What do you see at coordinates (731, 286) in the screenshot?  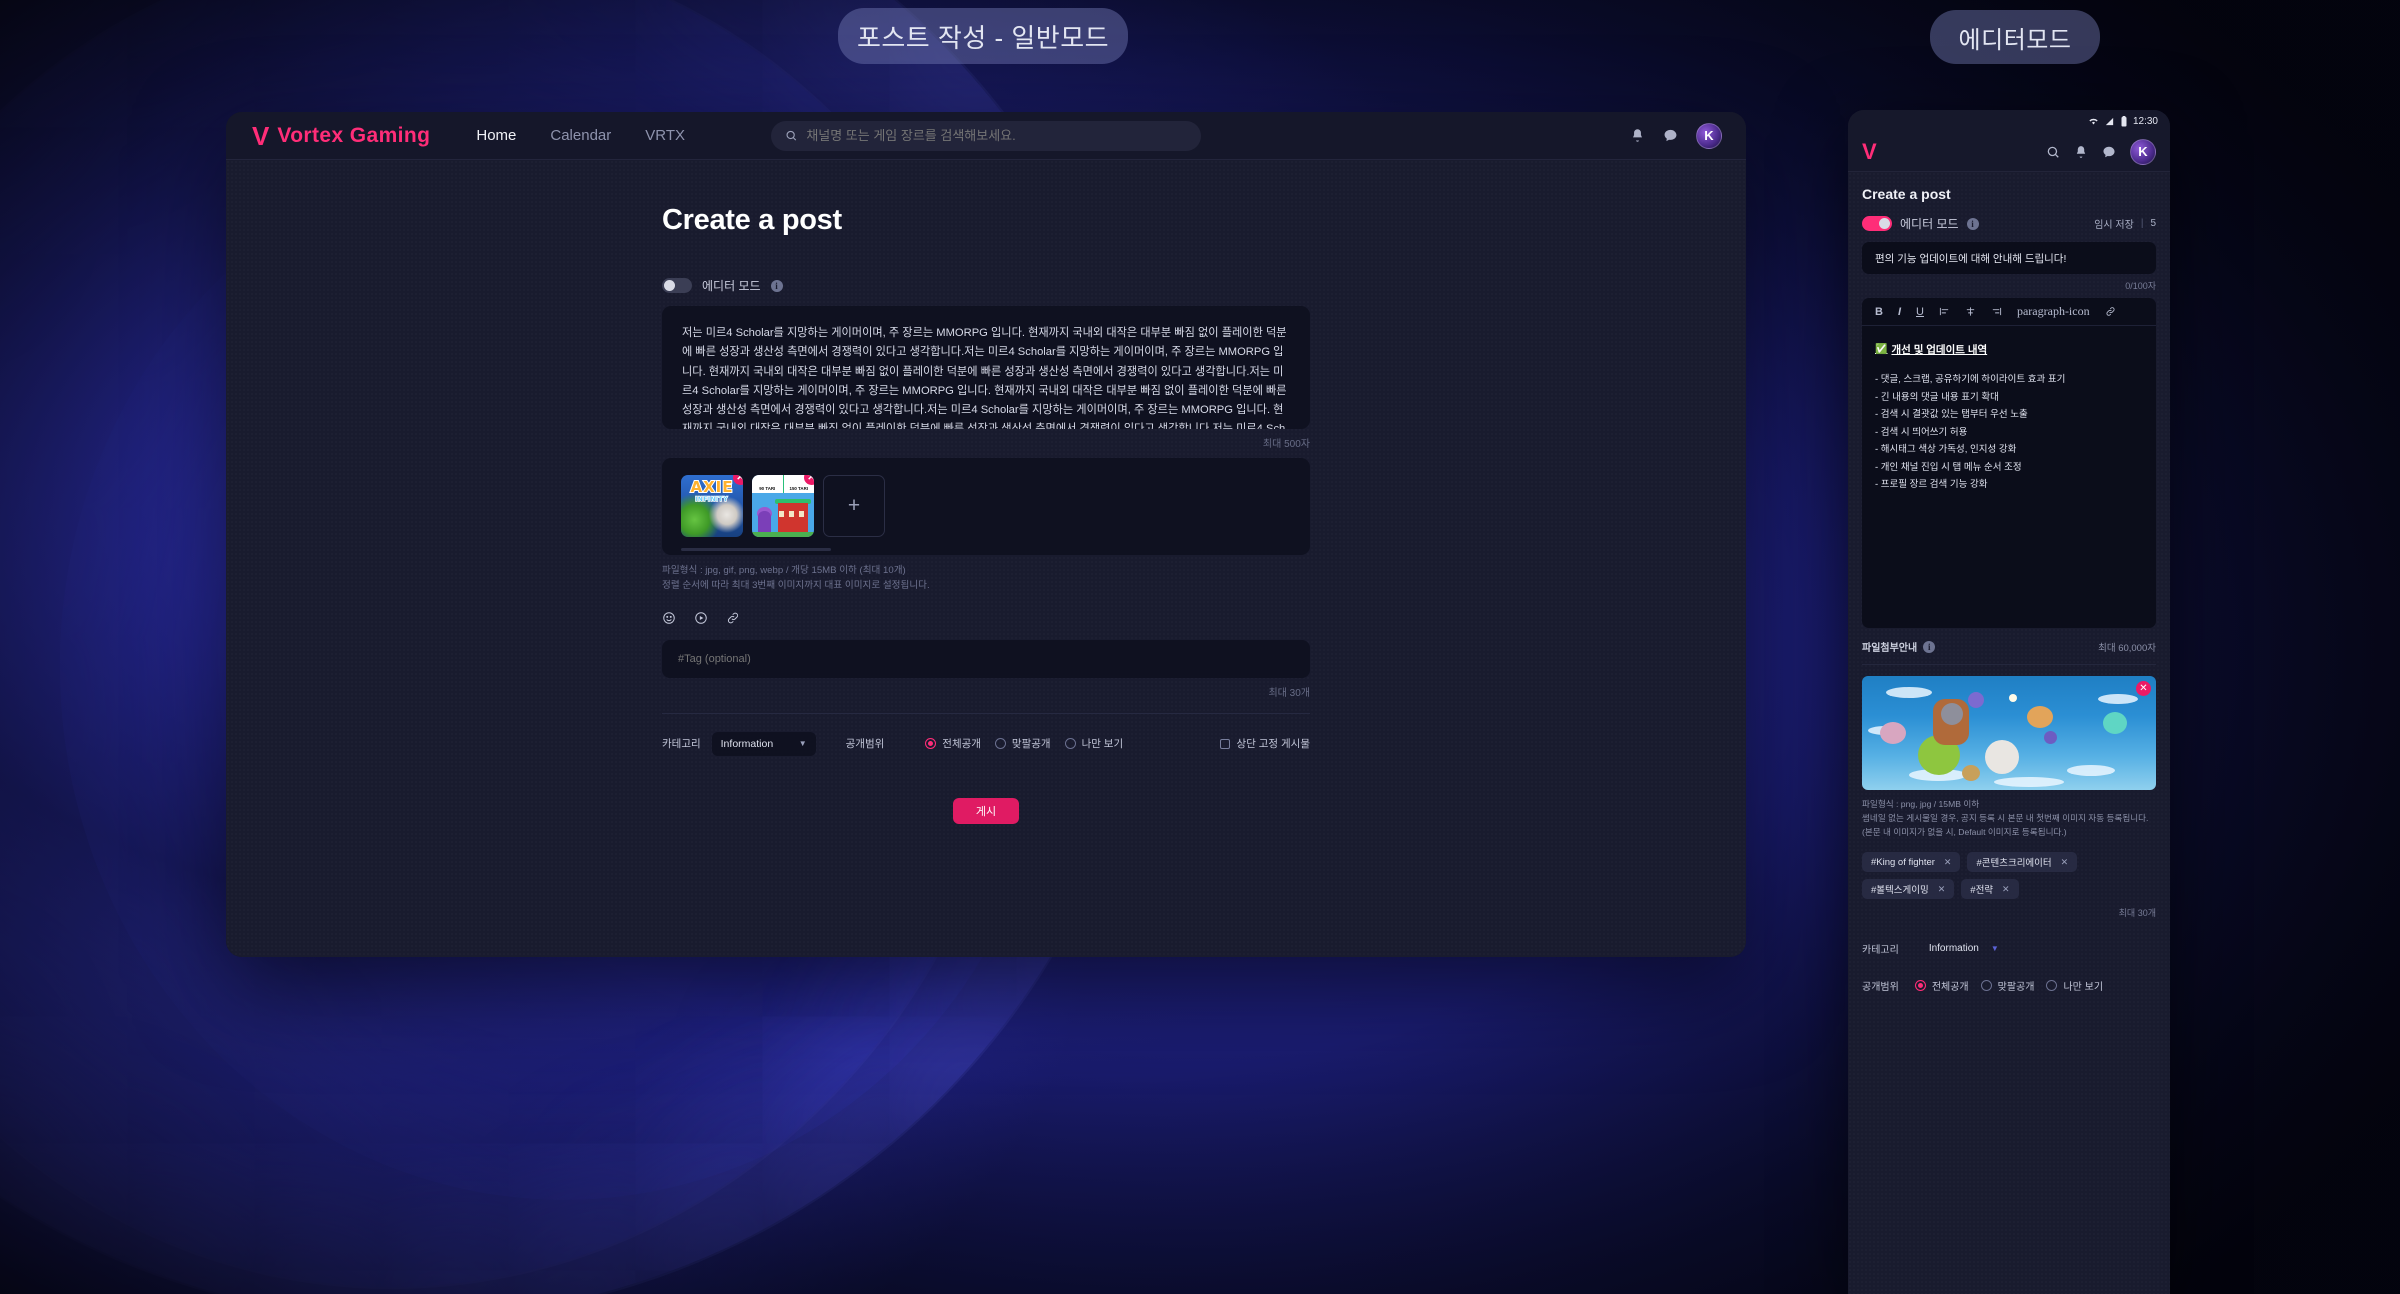 I see `editor-mode-label: 에디터 모드` at bounding box center [731, 286].